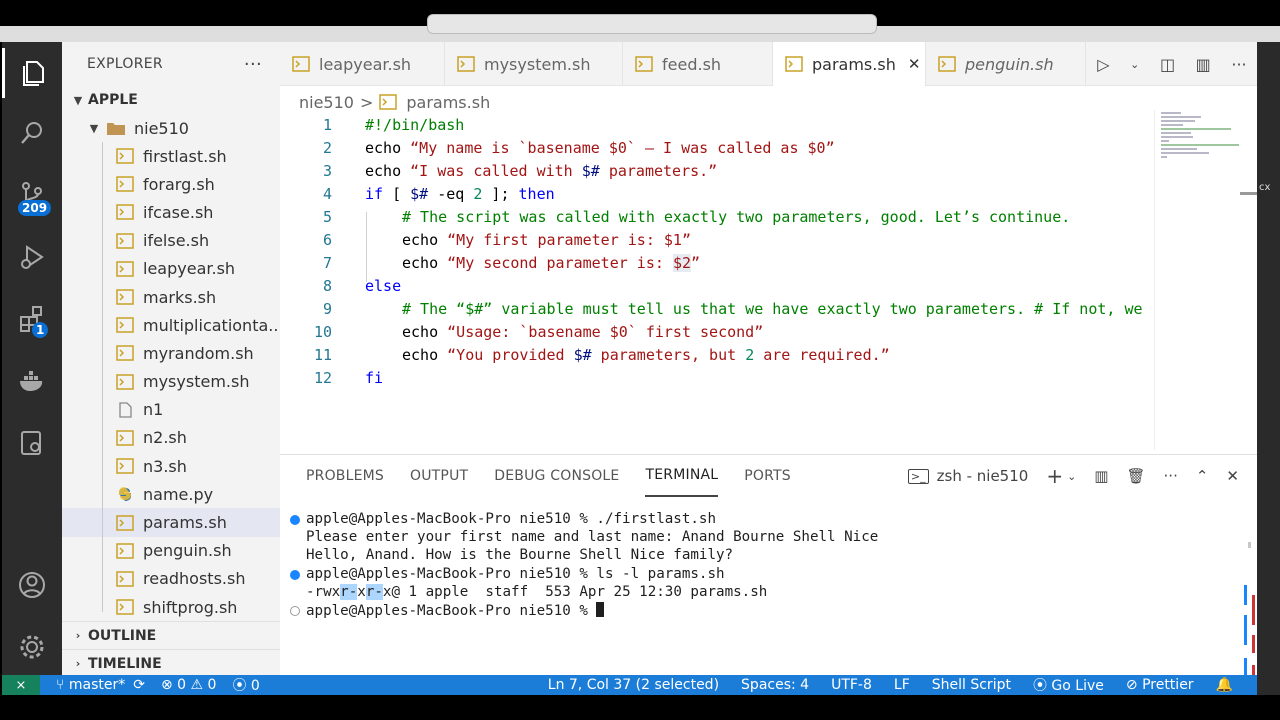 The image size is (1280, 720). What do you see at coordinates (345, 476) in the screenshot?
I see `tab-problems: PROBLEMS` at bounding box center [345, 476].